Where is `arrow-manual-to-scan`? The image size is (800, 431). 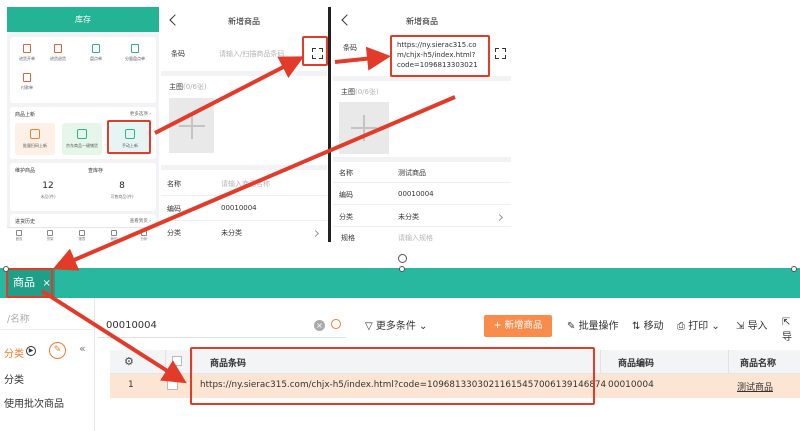
arrow-manual-to-scan is located at coordinates (229, 95).